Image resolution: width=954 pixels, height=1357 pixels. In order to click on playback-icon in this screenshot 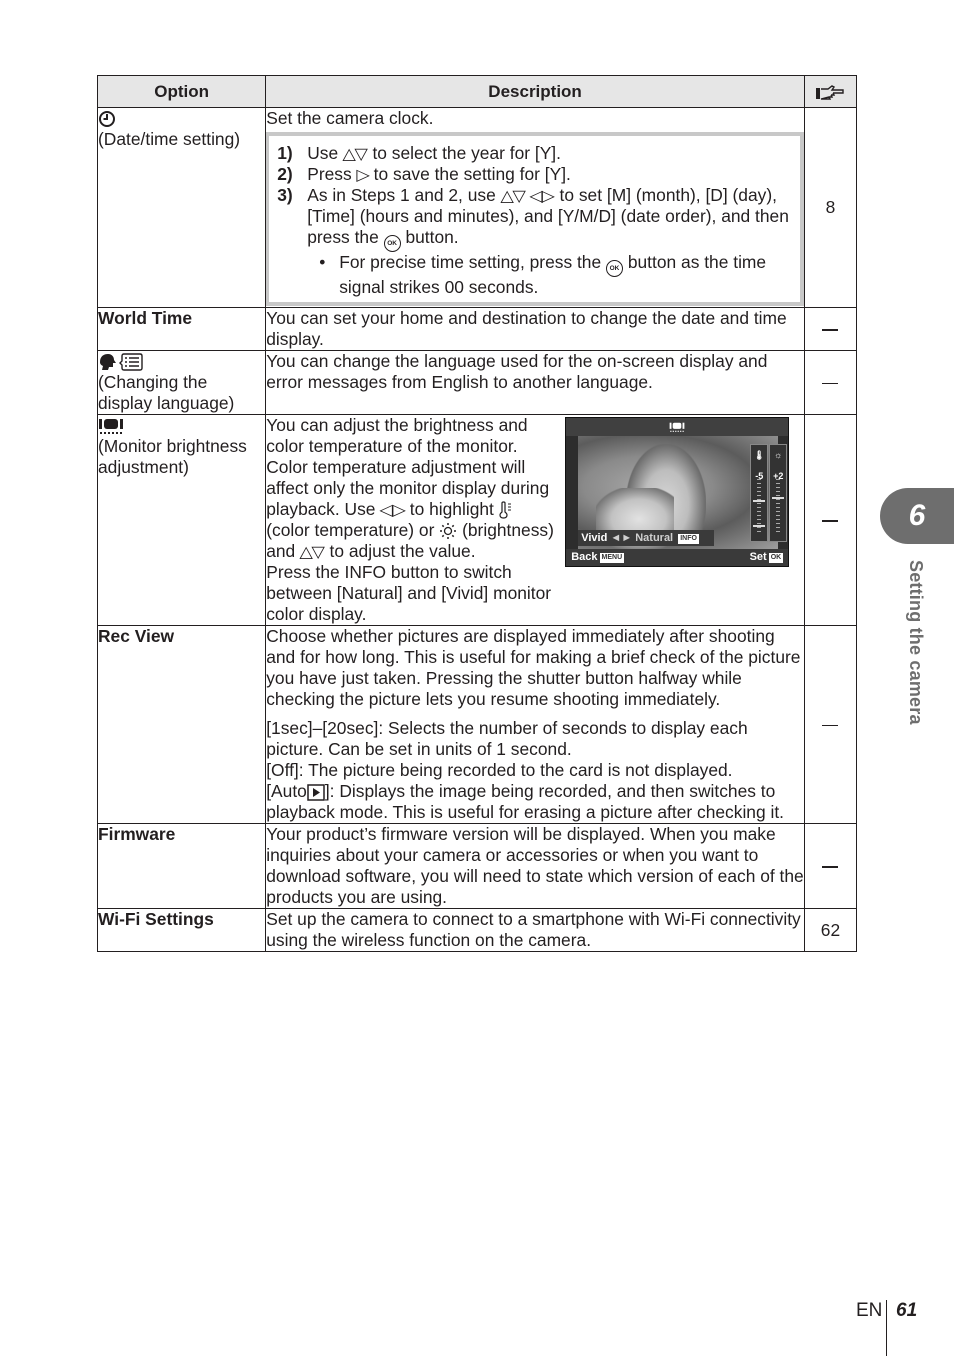, I will do `click(316, 792)`.